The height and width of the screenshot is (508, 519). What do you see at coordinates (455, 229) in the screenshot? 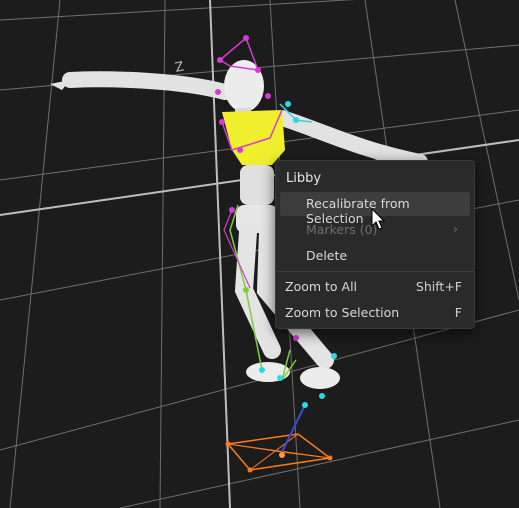
I see `chevron-right-icon: ›` at bounding box center [455, 229].